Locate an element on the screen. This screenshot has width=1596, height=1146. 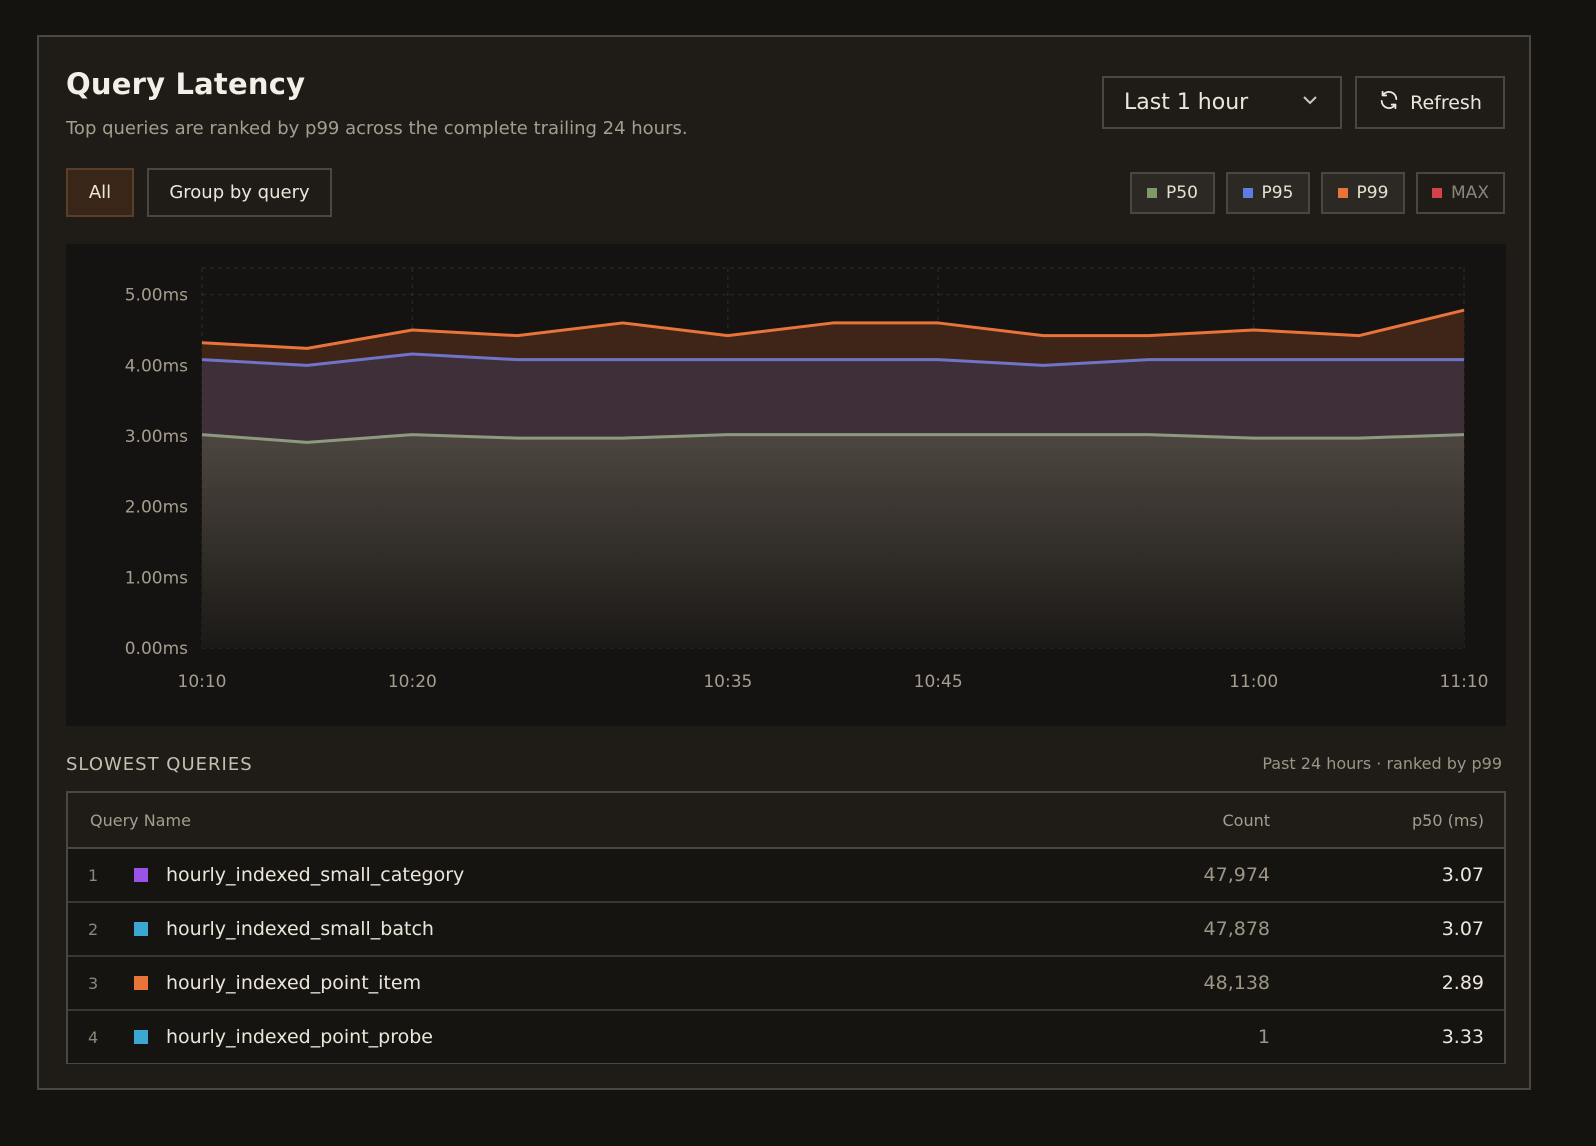
y-tick-label: 0.00ms is located at coordinates (156, 649).